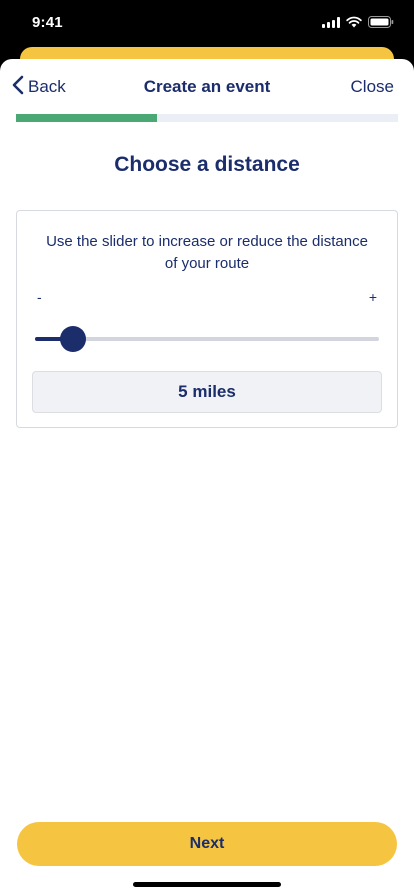 The height and width of the screenshot is (896, 414). Describe the element at coordinates (381, 22) in the screenshot. I see `battery-icon` at that location.